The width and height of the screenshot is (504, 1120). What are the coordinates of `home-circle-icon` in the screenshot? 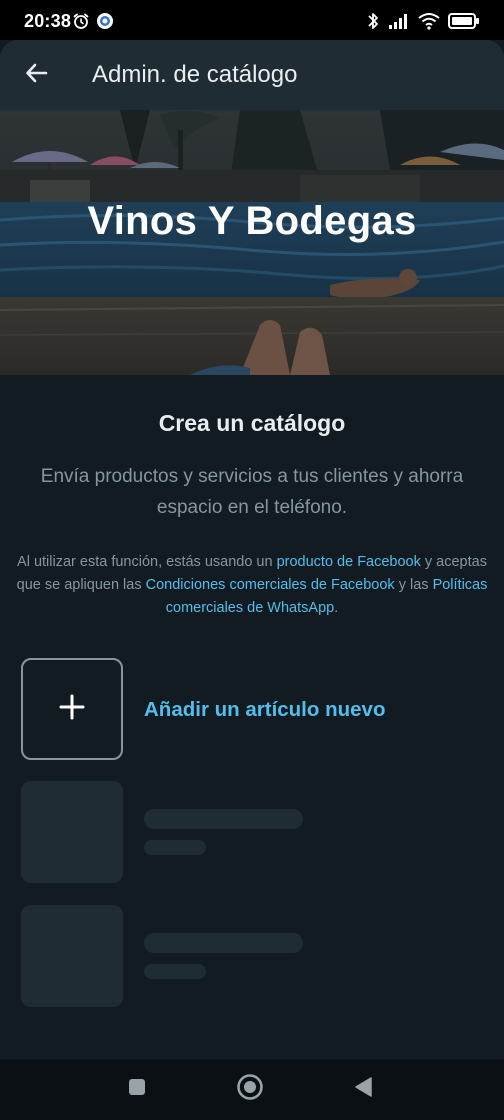 It's located at (250, 1089).